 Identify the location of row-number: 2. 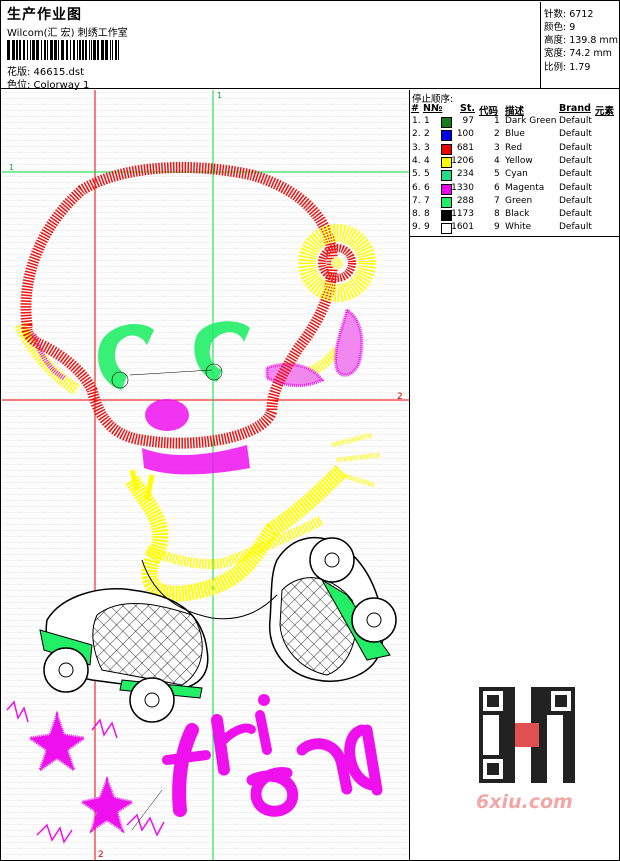
(427, 134).